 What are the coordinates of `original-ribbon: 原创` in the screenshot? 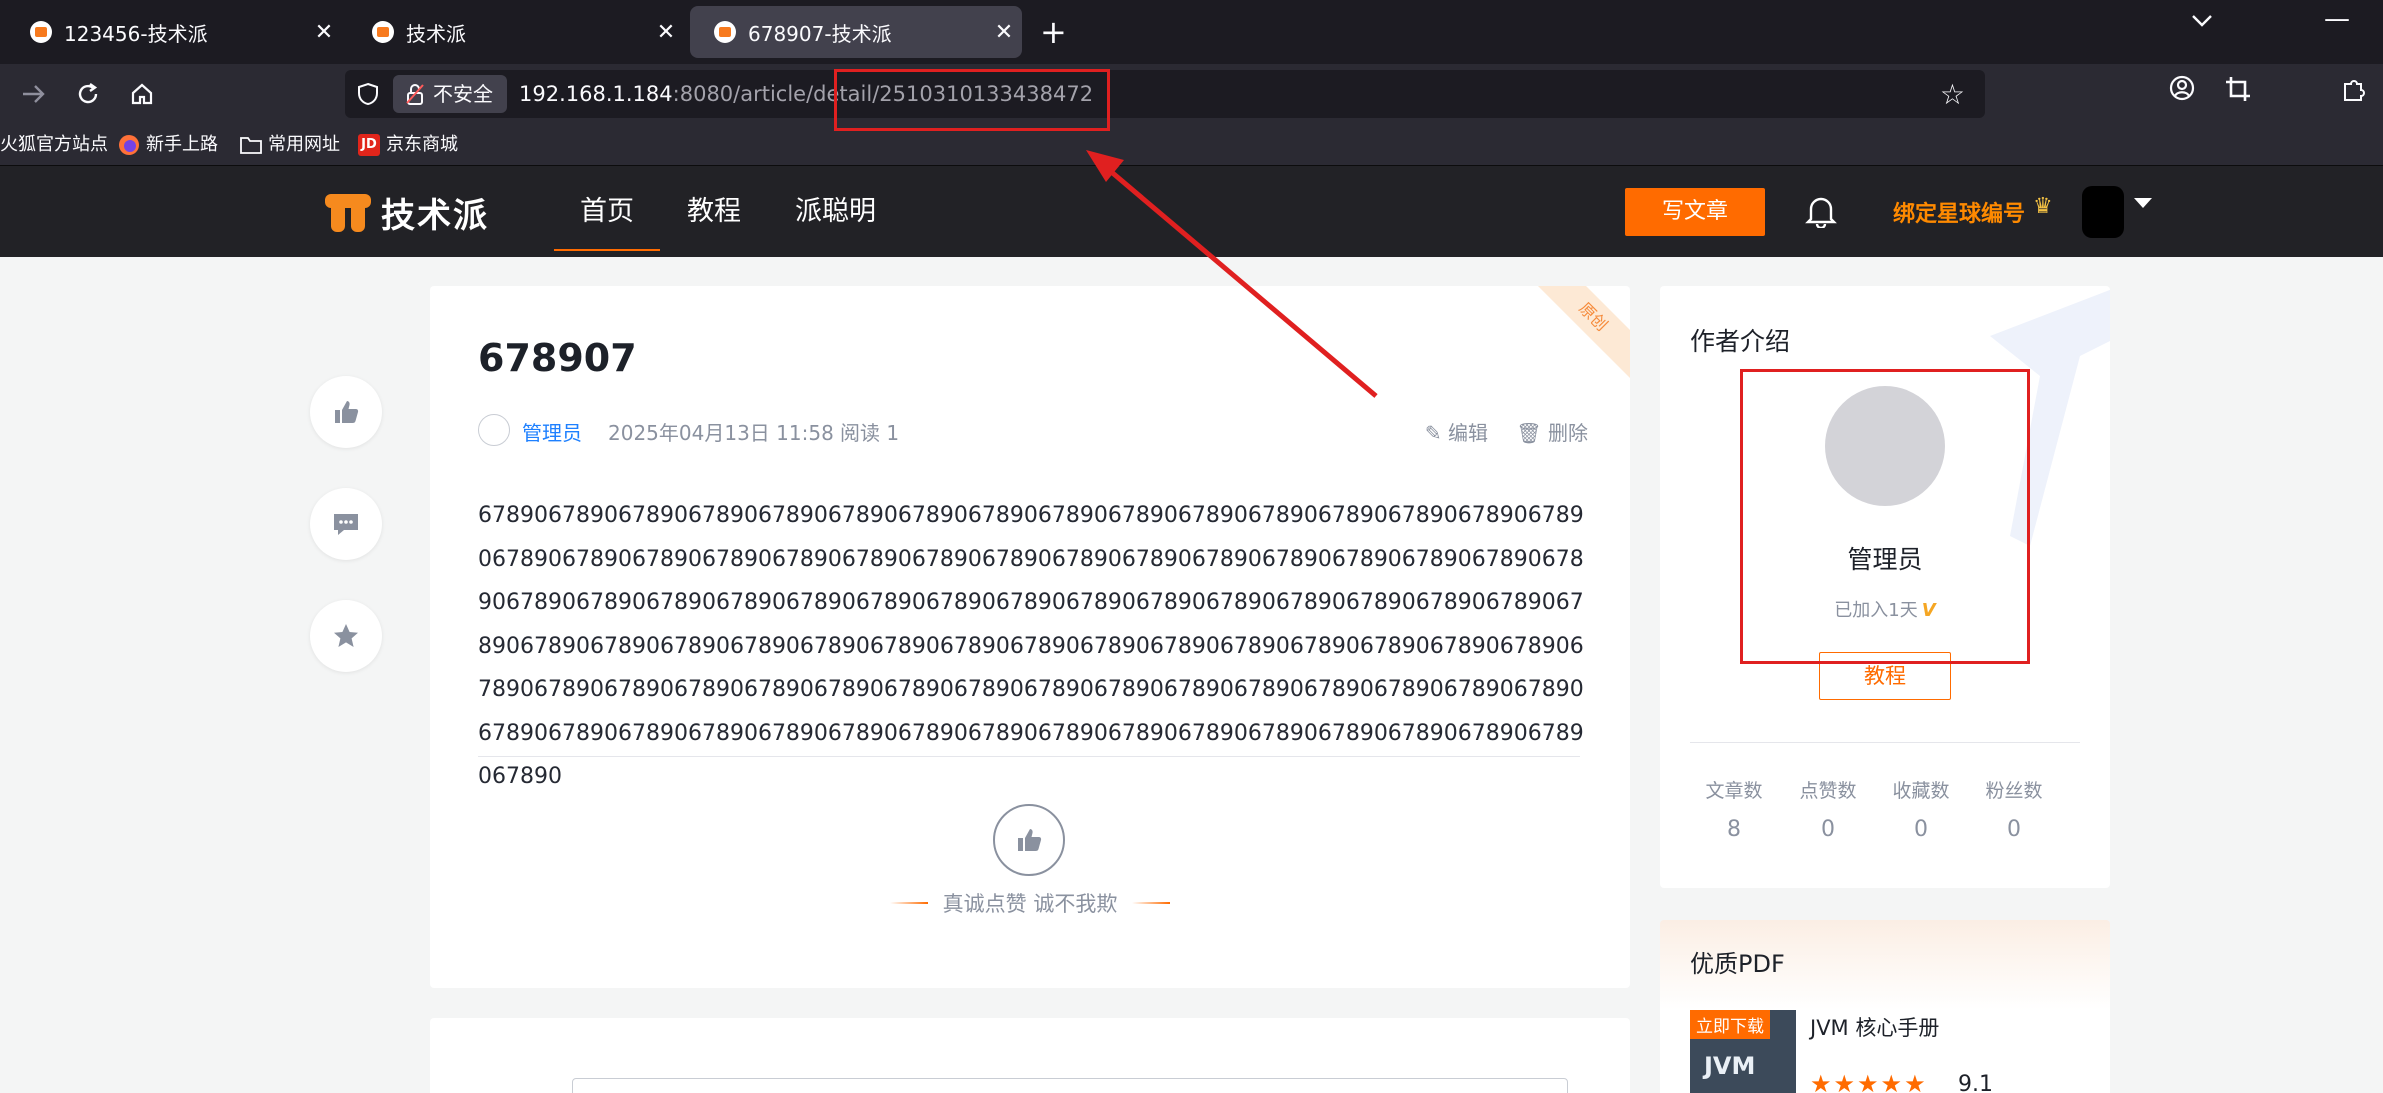 It's located at (1578, 334).